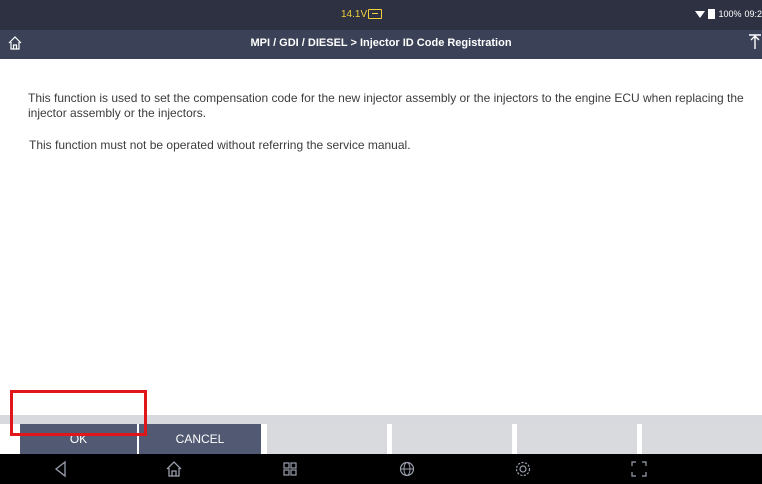 The image size is (762, 484). Describe the element at coordinates (78, 413) in the screenshot. I see `ok-highlight-box` at that location.